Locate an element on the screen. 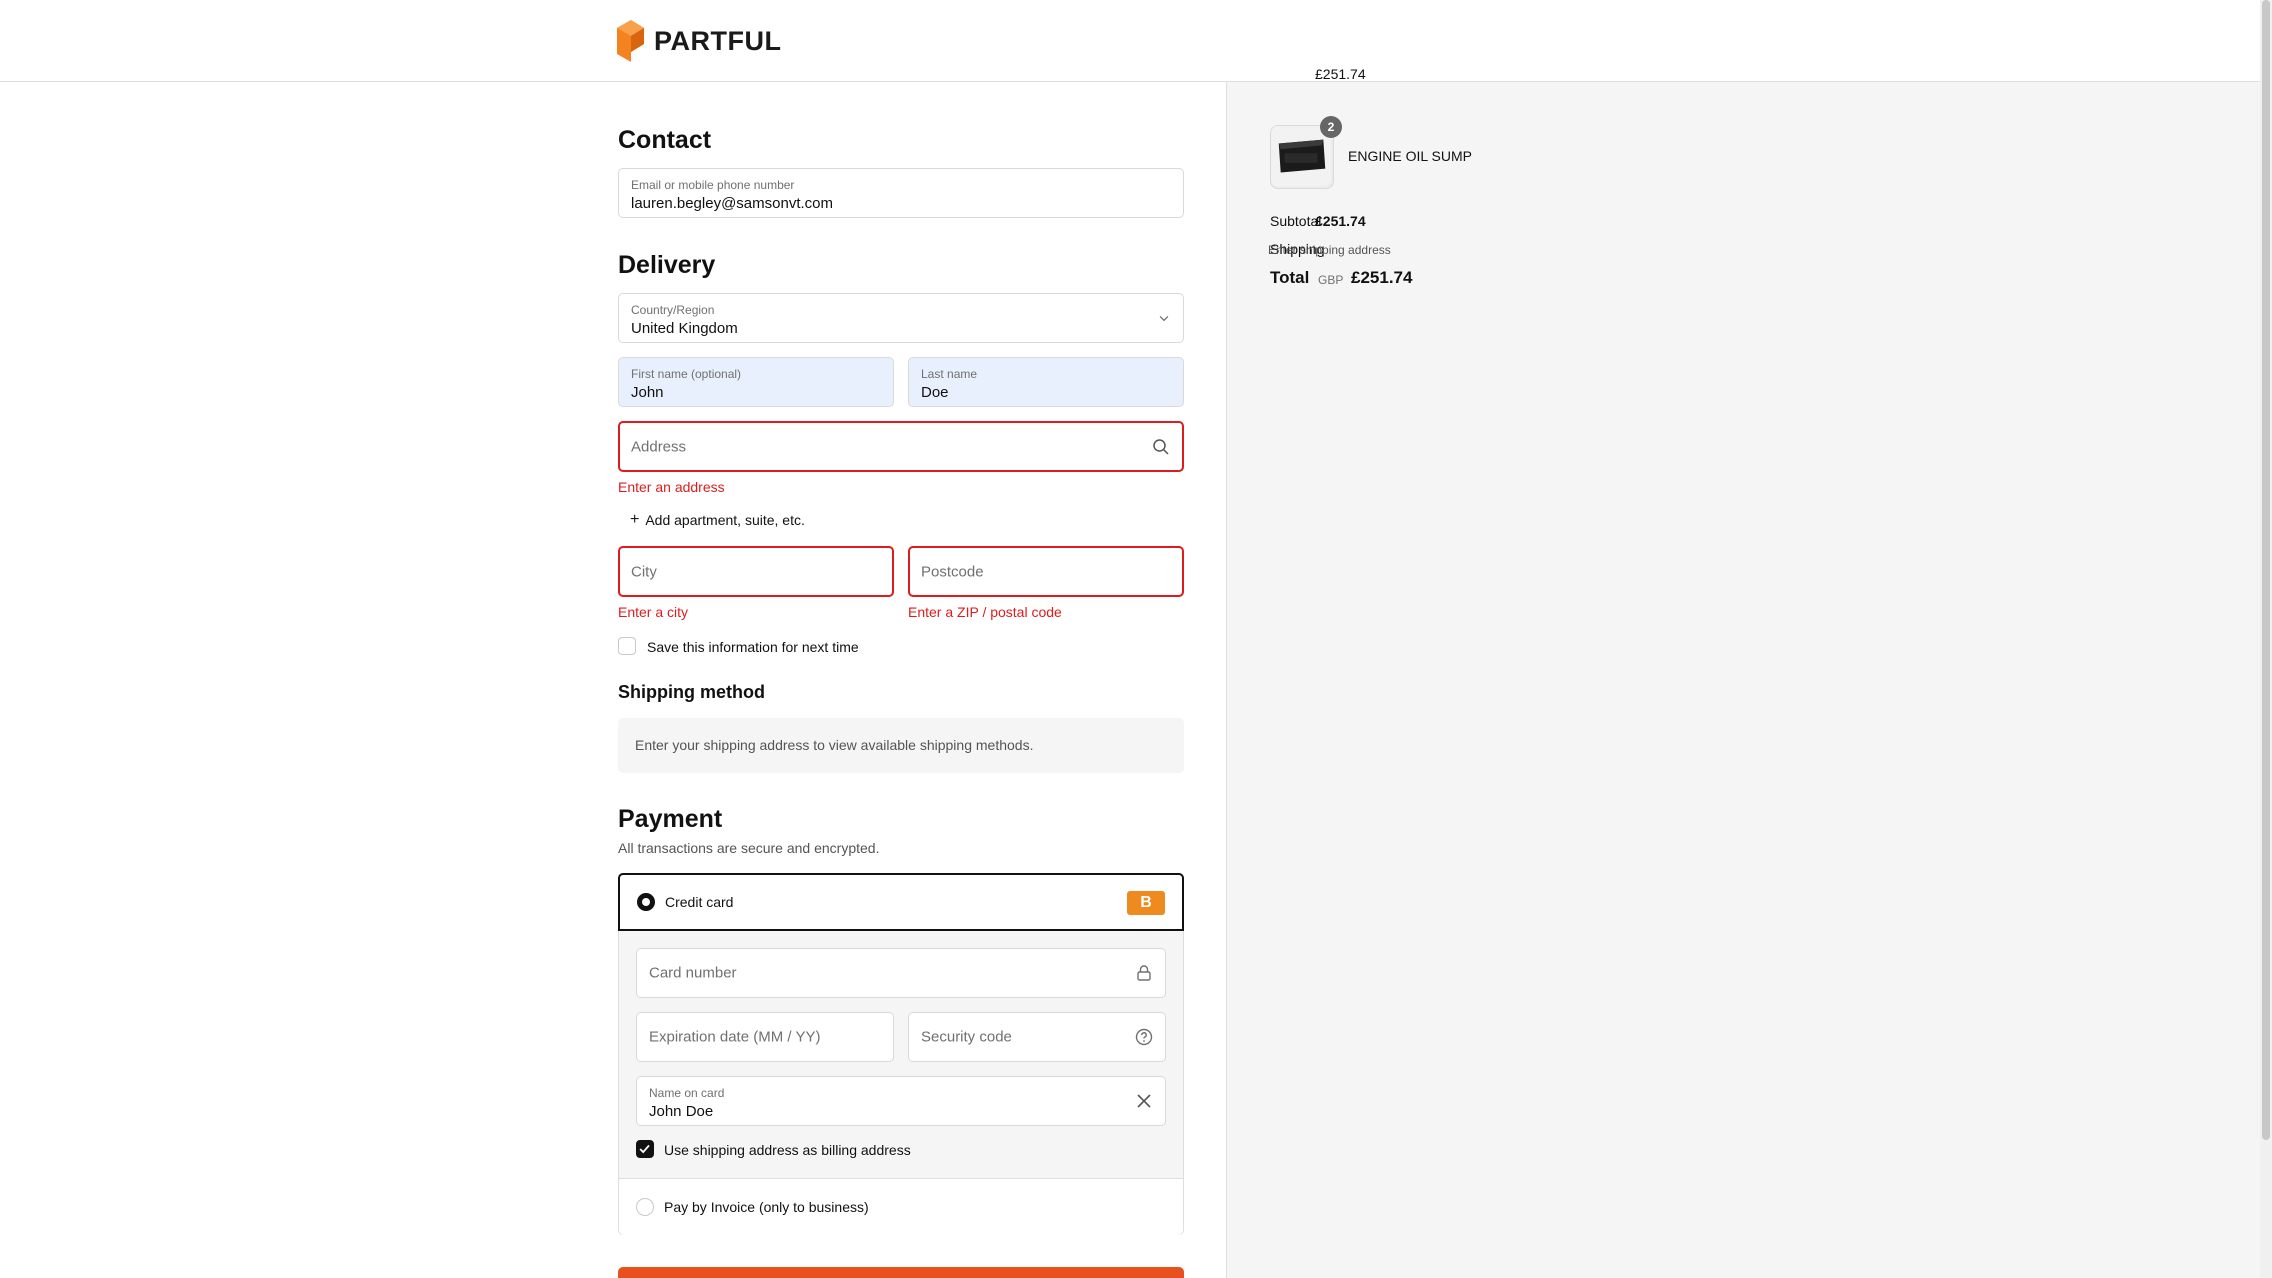 This screenshot has height=1278, width=2272. help-icon is located at coordinates (1144, 1037).